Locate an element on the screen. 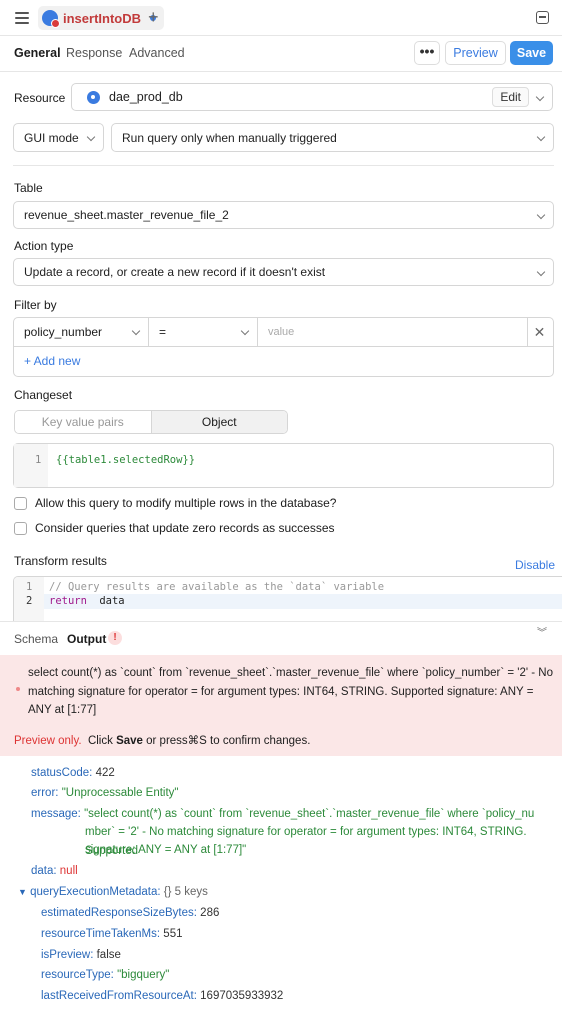  filter-column-select: policy_number is located at coordinates (81, 332).